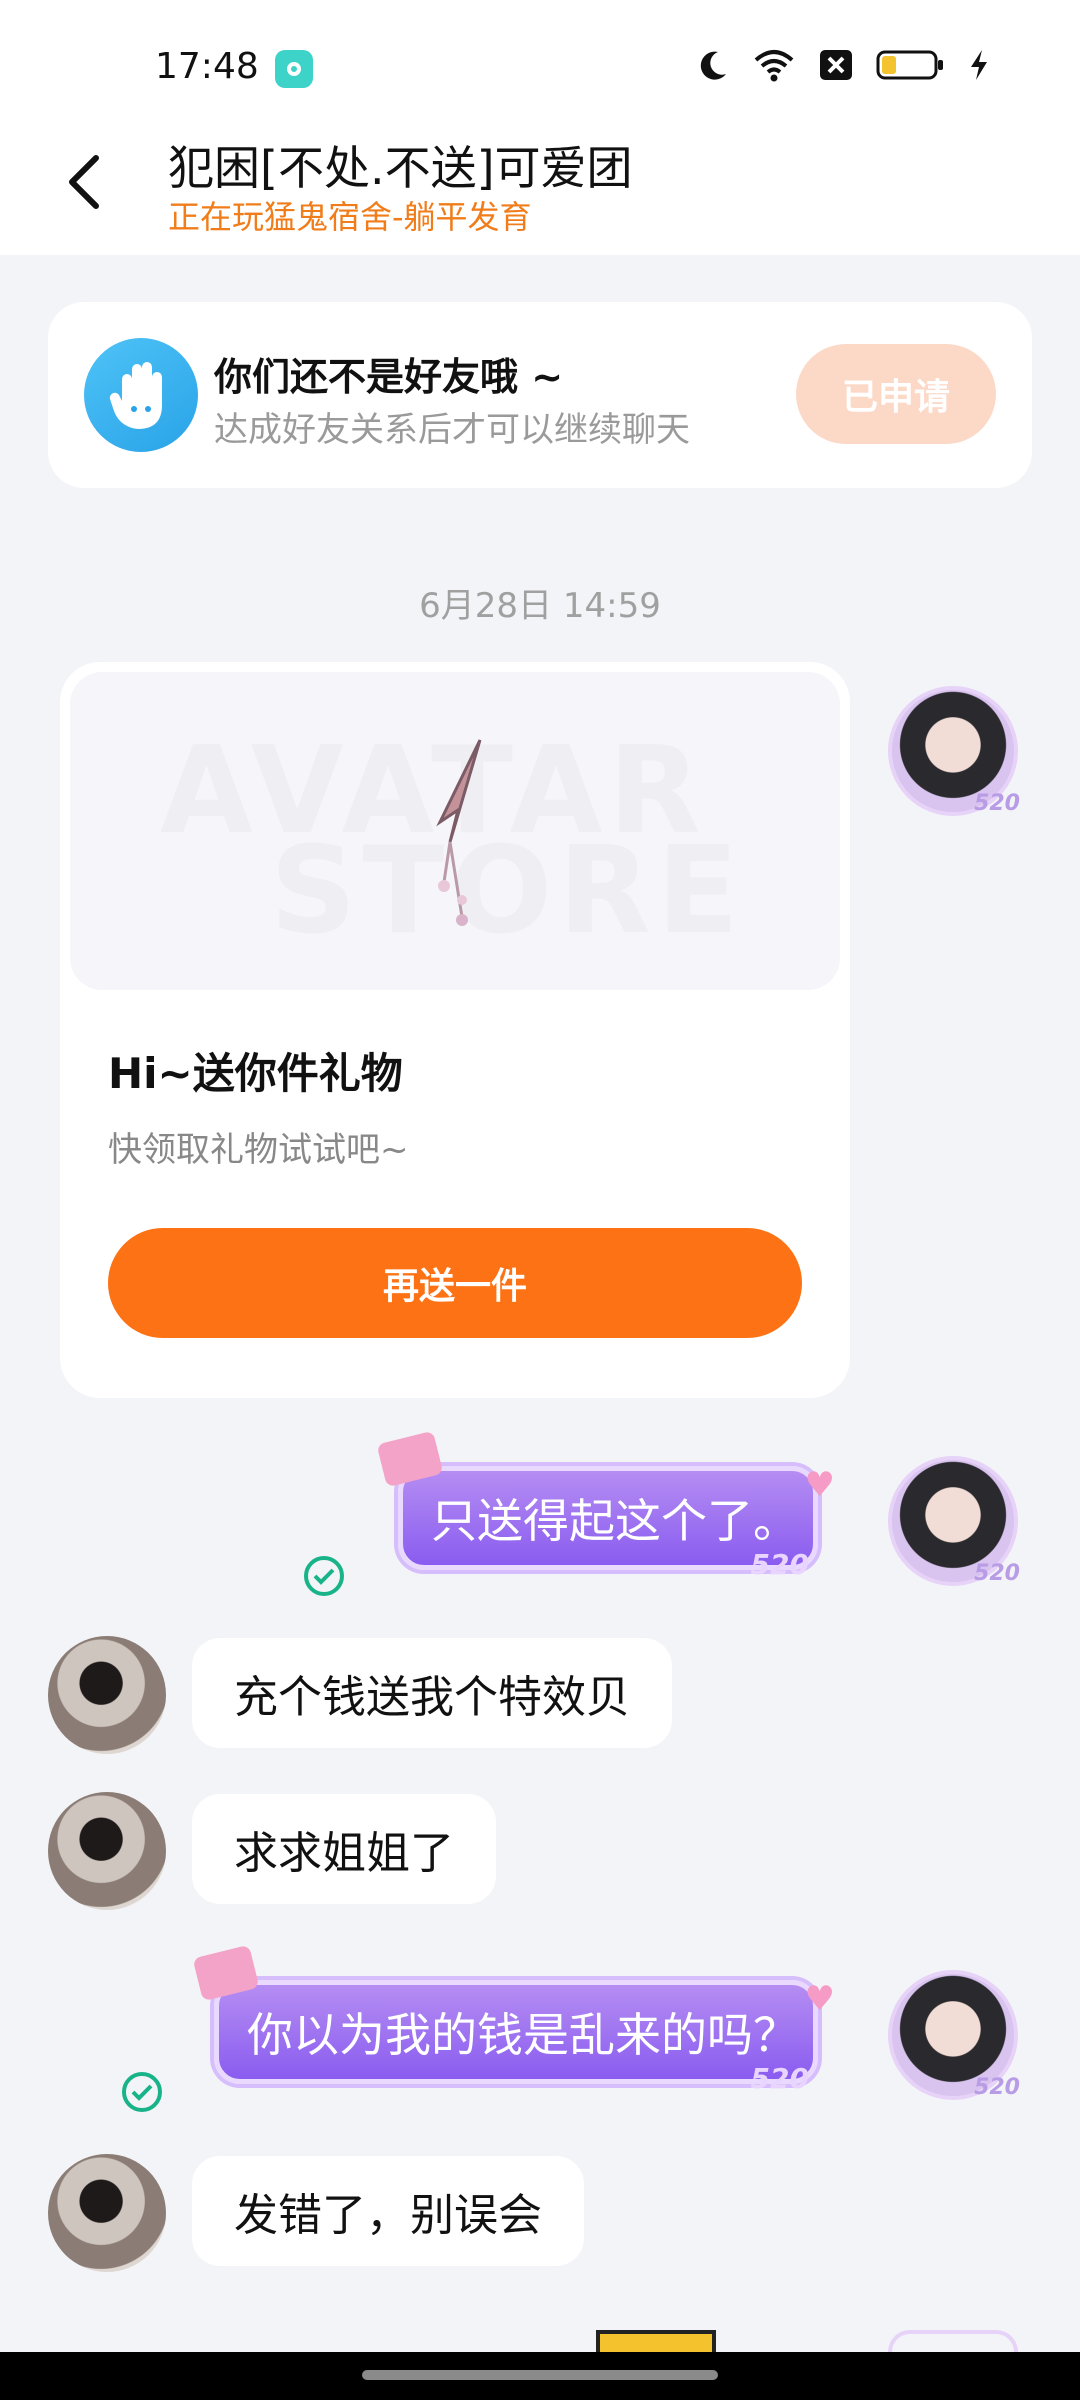 This screenshot has width=1080, height=2400. I want to click on back-button, so click(84, 182).